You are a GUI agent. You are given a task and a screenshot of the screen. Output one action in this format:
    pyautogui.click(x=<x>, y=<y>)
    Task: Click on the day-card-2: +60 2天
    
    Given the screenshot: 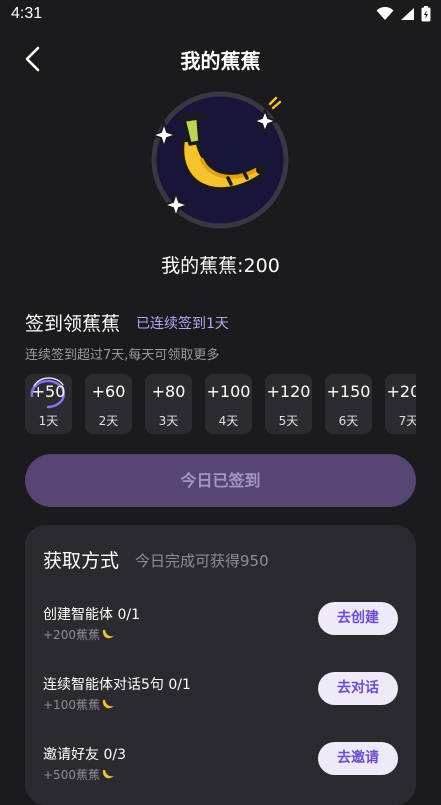 What is the action you would take?
    pyautogui.click(x=108, y=404)
    